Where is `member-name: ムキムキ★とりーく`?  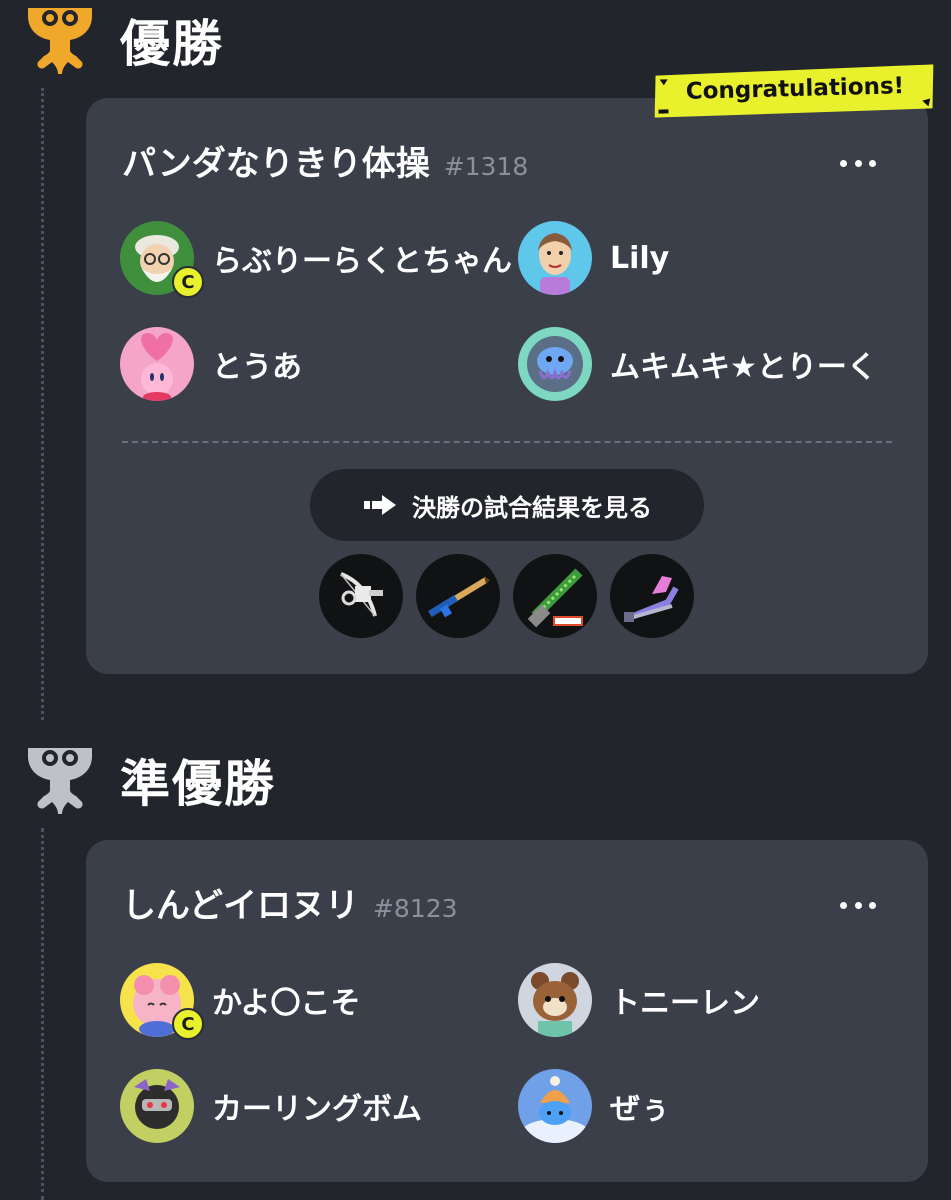
member-name: ムキムキ★とりーく is located at coordinates (743, 367).